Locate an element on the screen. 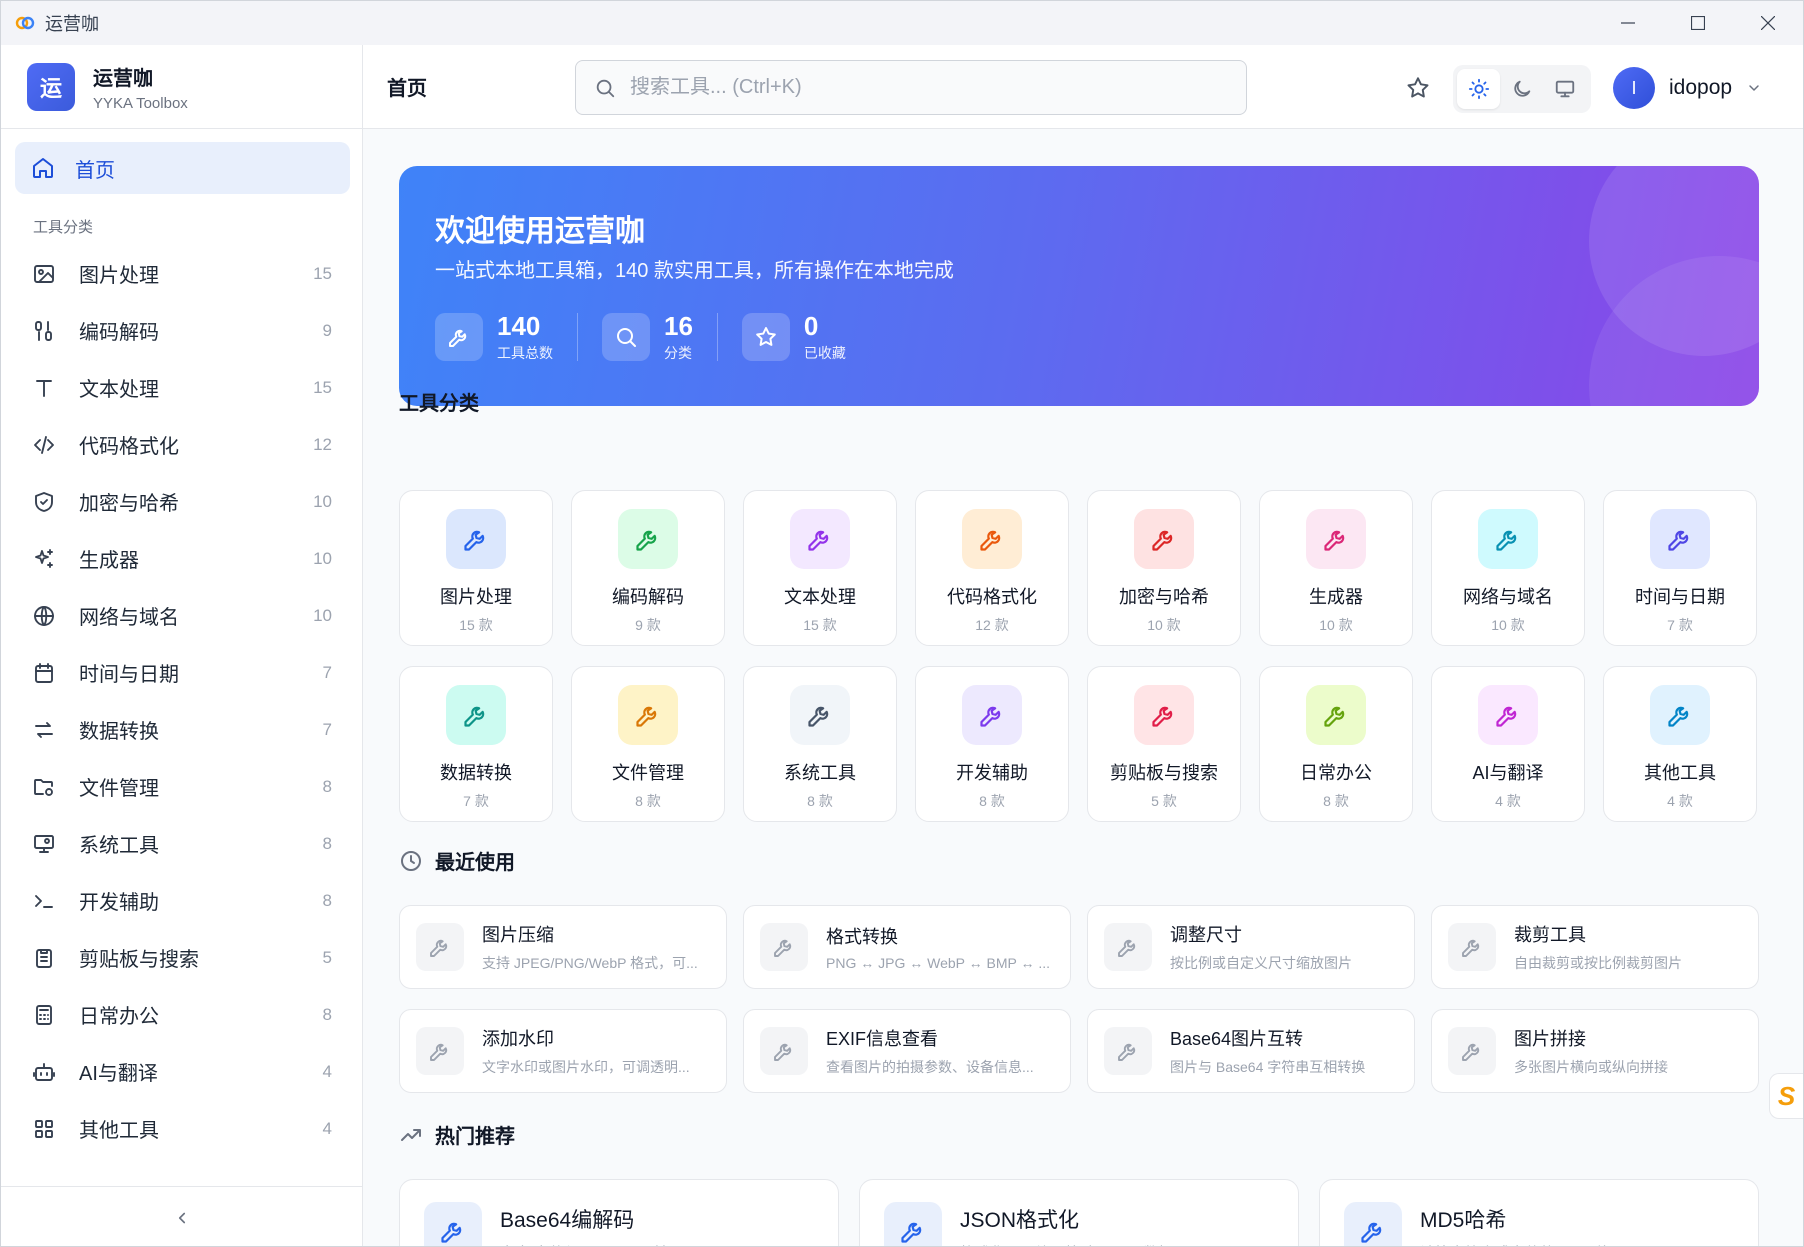 This screenshot has height=1247, width=1804. sidebar-item-7: 时间与日期 7 is located at coordinates (181, 672).